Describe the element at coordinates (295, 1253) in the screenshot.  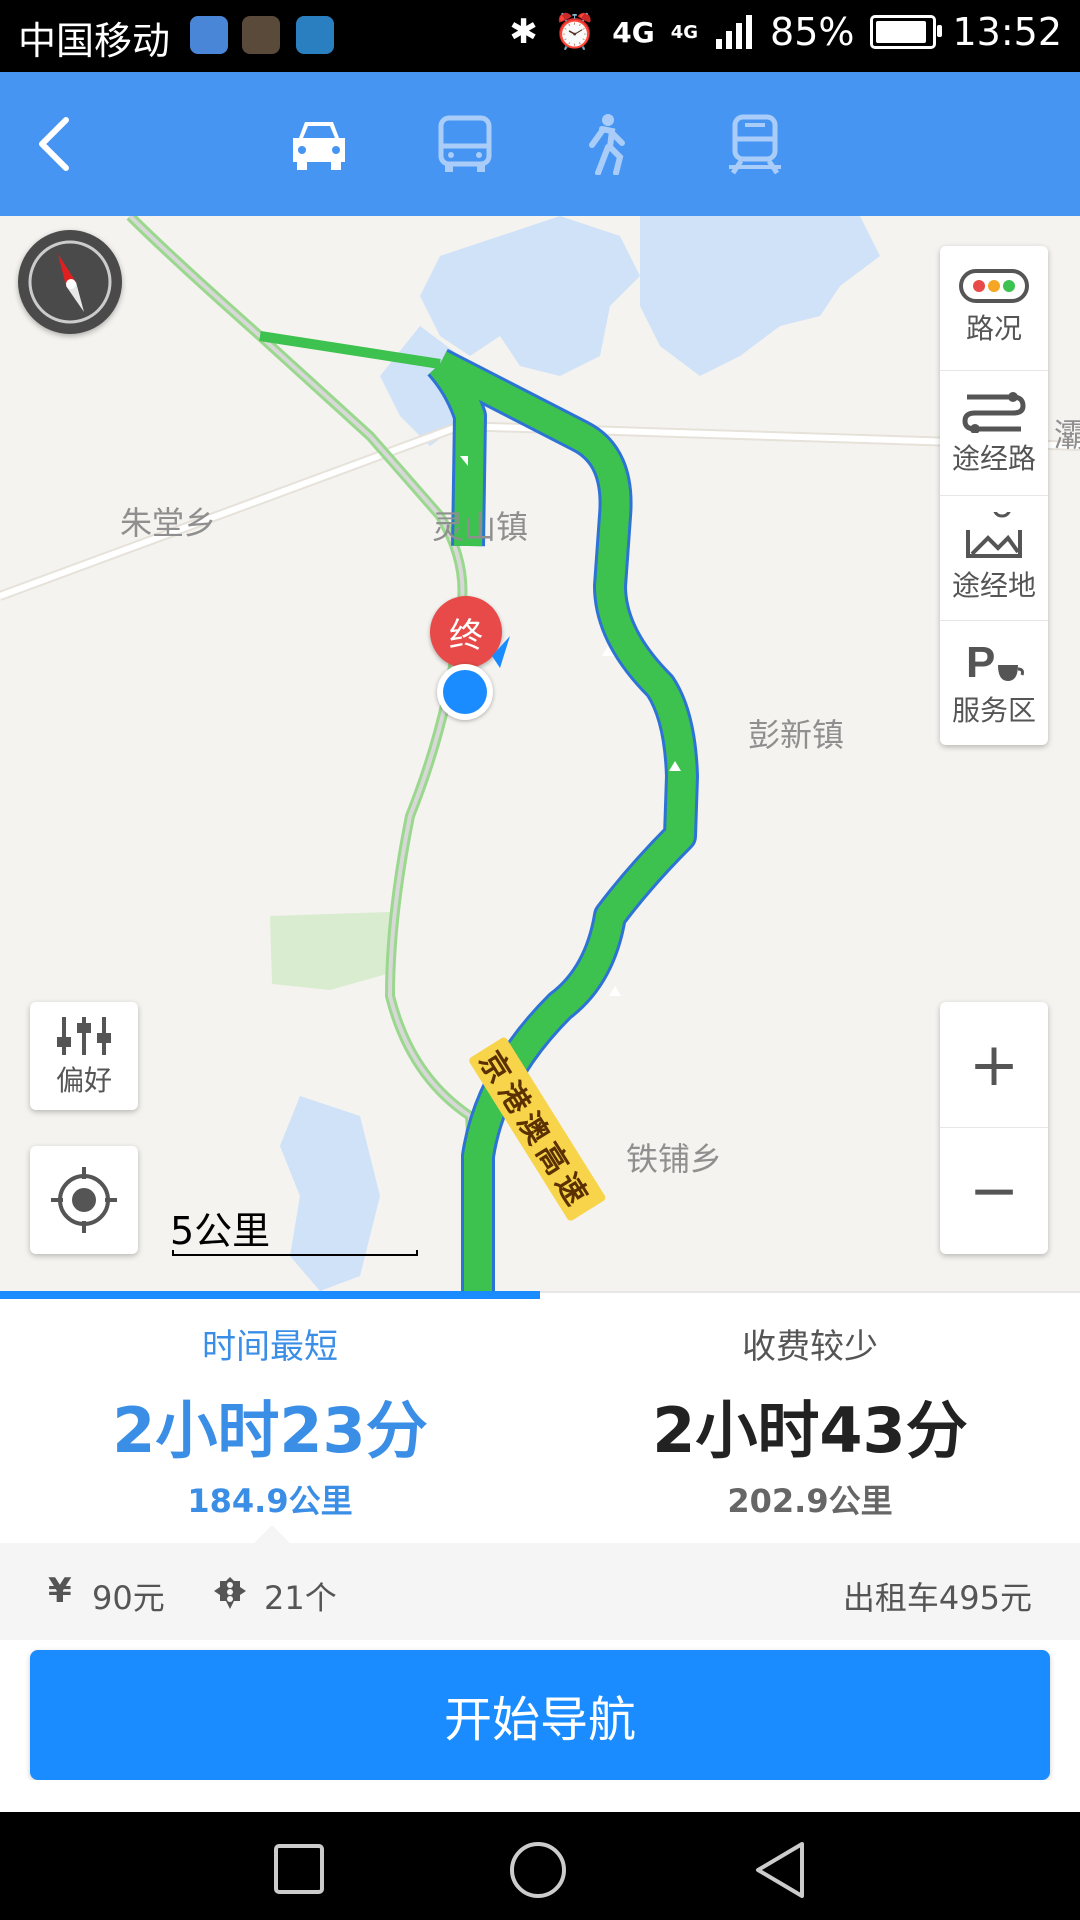
I see `scale-bar` at that location.